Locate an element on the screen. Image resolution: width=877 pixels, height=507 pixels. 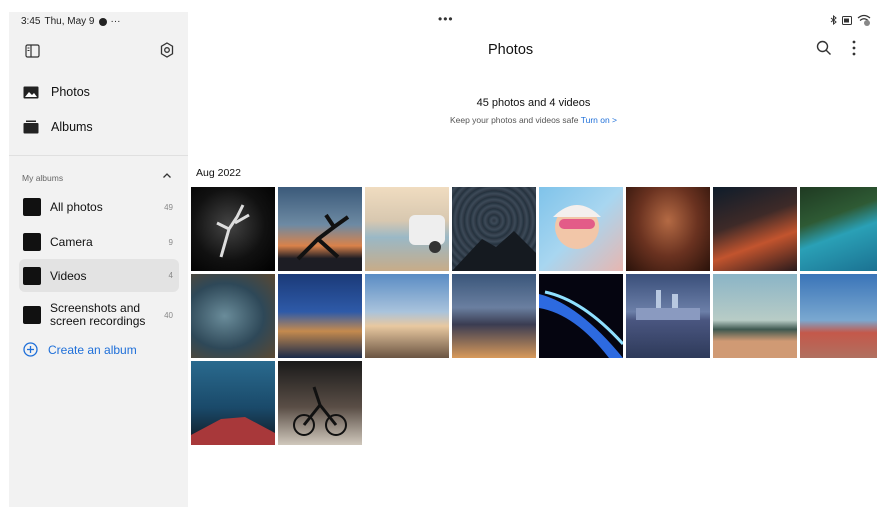
album-label: Videos is located at coordinates (68, 275).